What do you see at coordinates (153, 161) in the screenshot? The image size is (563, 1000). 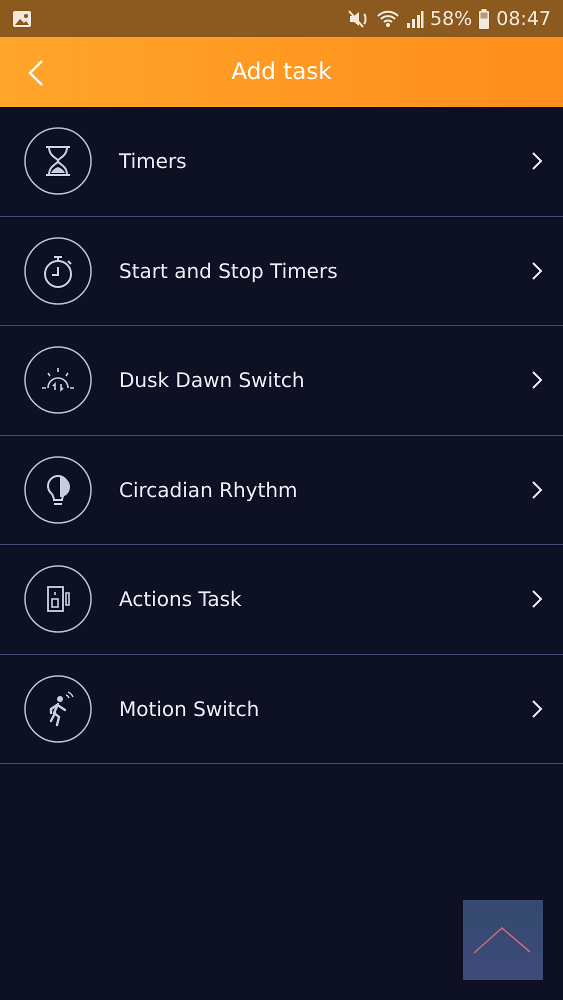 I see `task-label: Timers` at bounding box center [153, 161].